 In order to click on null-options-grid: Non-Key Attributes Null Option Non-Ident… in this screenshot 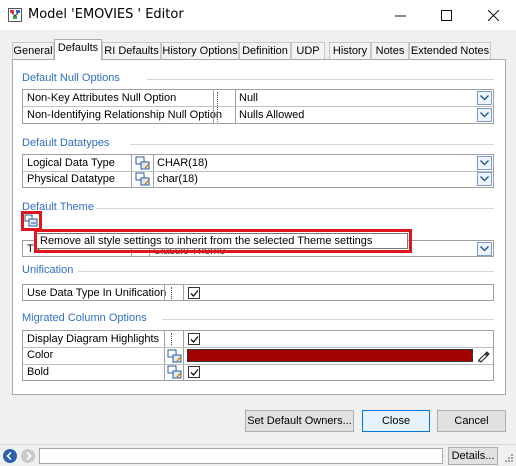, I will do `click(258, 106)`.